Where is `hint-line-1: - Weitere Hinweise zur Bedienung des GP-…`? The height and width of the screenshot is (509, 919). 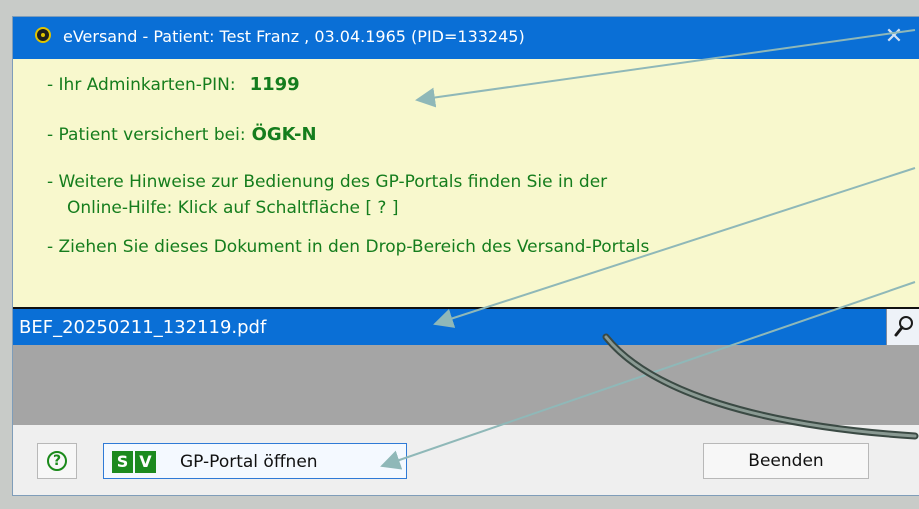
hint-line-1: - Weitere Hinweise zur Bedienung des GP-… is located at coordinates (327, 182).